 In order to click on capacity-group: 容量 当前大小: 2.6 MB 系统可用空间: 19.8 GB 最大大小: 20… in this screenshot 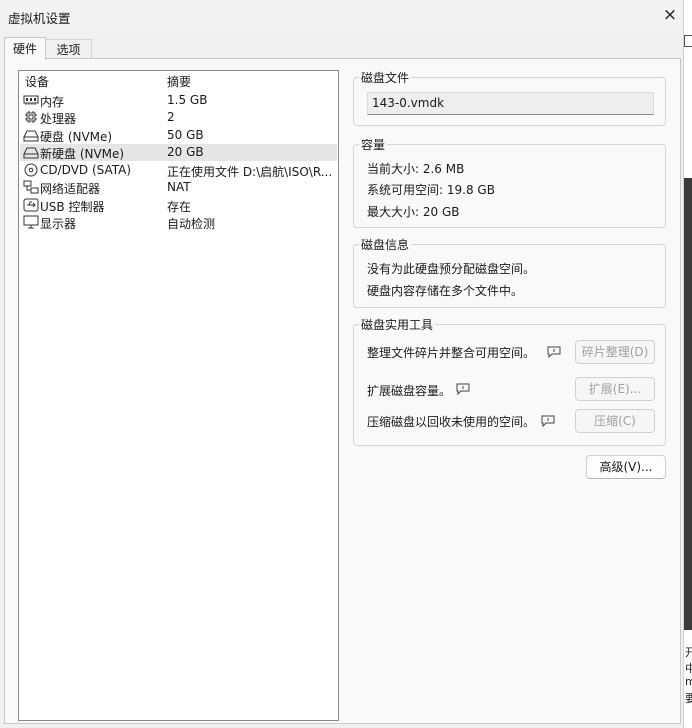, I will do `click(509, 182)`.